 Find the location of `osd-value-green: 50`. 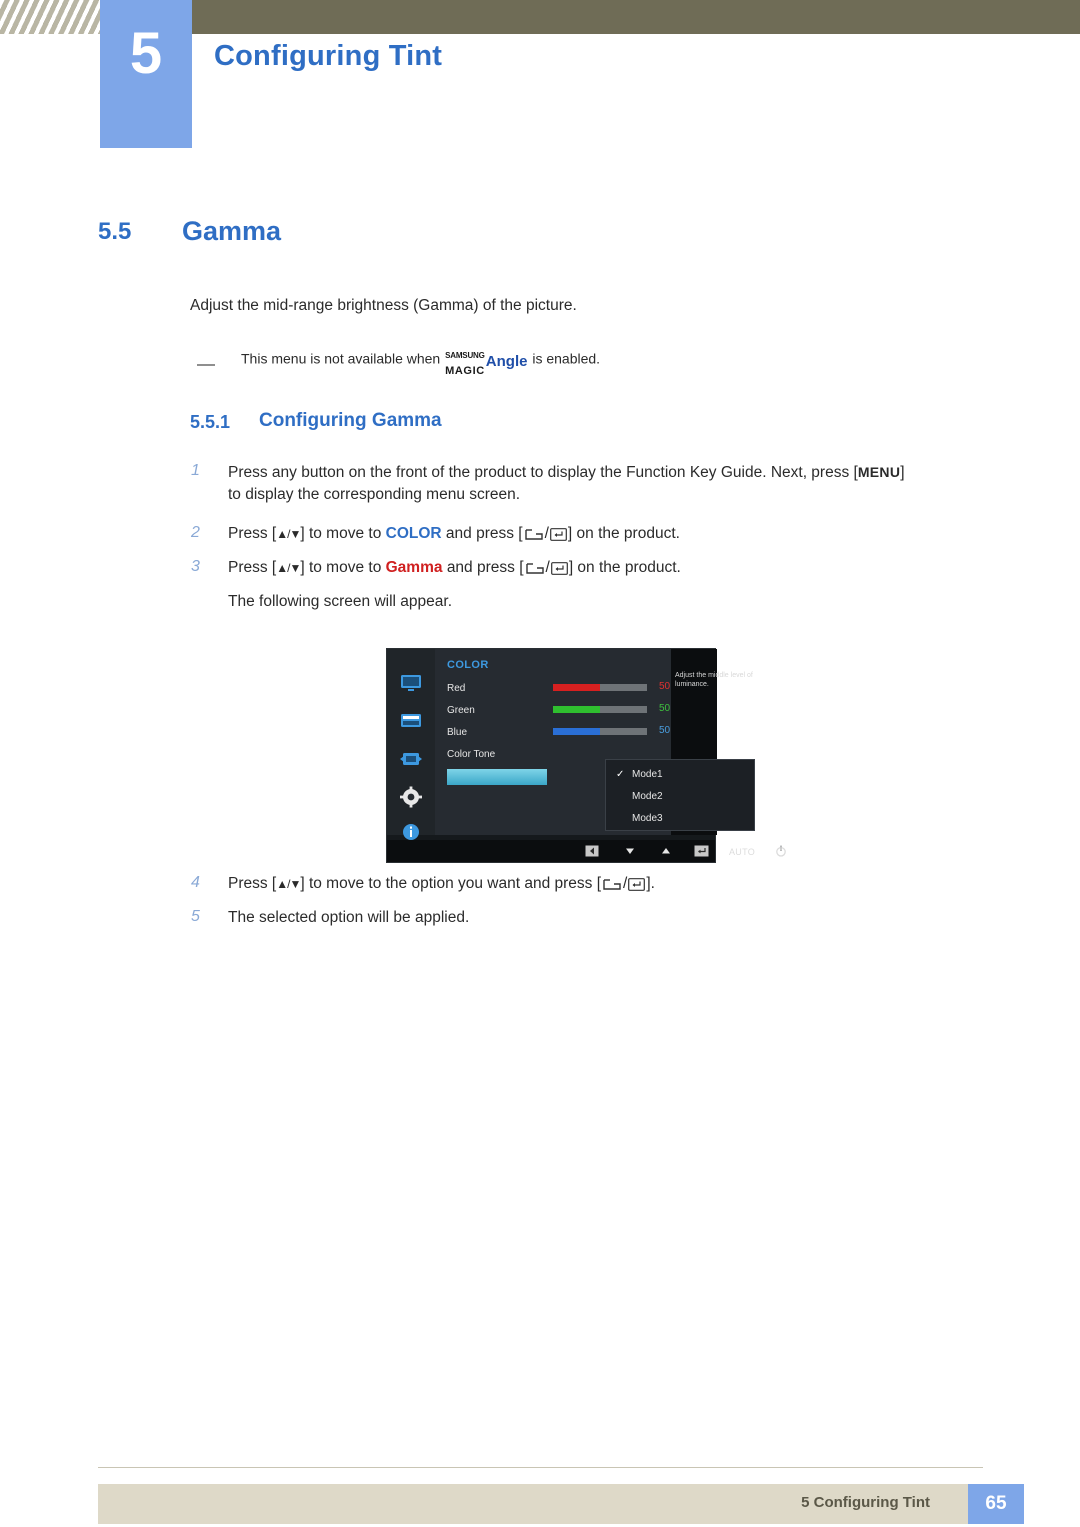

osd-value-green: 50 is located at coordinates (665, 708).